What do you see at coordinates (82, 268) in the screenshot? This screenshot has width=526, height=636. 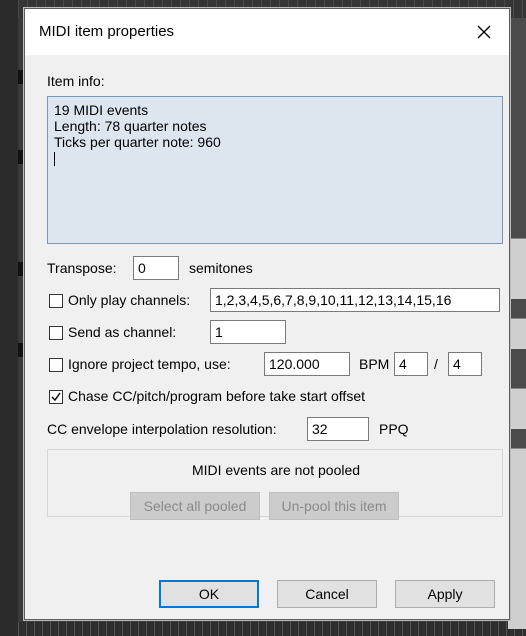 I see `transpose-label: Transpose:` at bounding box center [82, 268].